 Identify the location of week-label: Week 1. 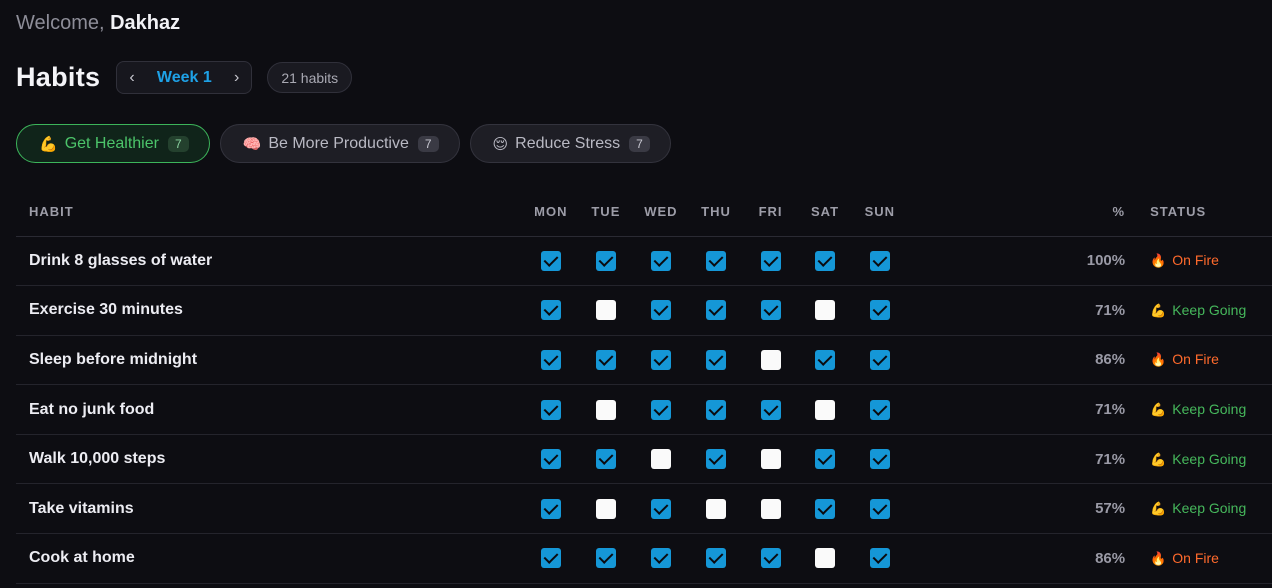
(184, 77).